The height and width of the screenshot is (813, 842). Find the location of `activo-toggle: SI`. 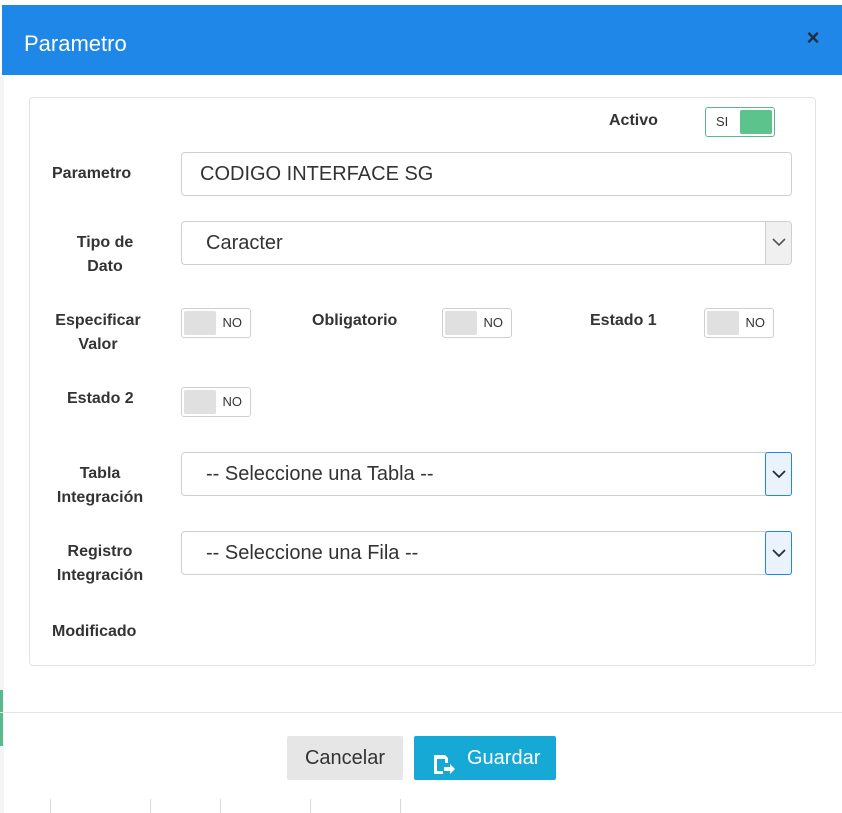

activo-toggle: SI is located at coordinates (740, 122).